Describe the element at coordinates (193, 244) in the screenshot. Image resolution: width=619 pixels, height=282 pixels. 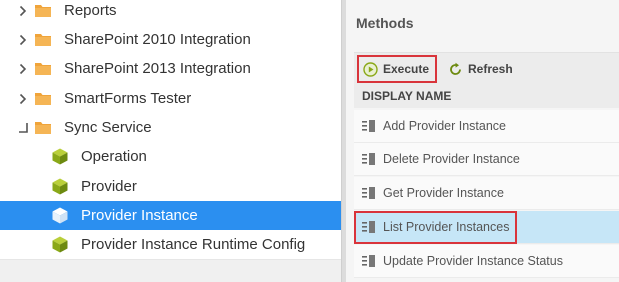
I see `tree-item-label: Provider Instance Runtime Config` at that location.